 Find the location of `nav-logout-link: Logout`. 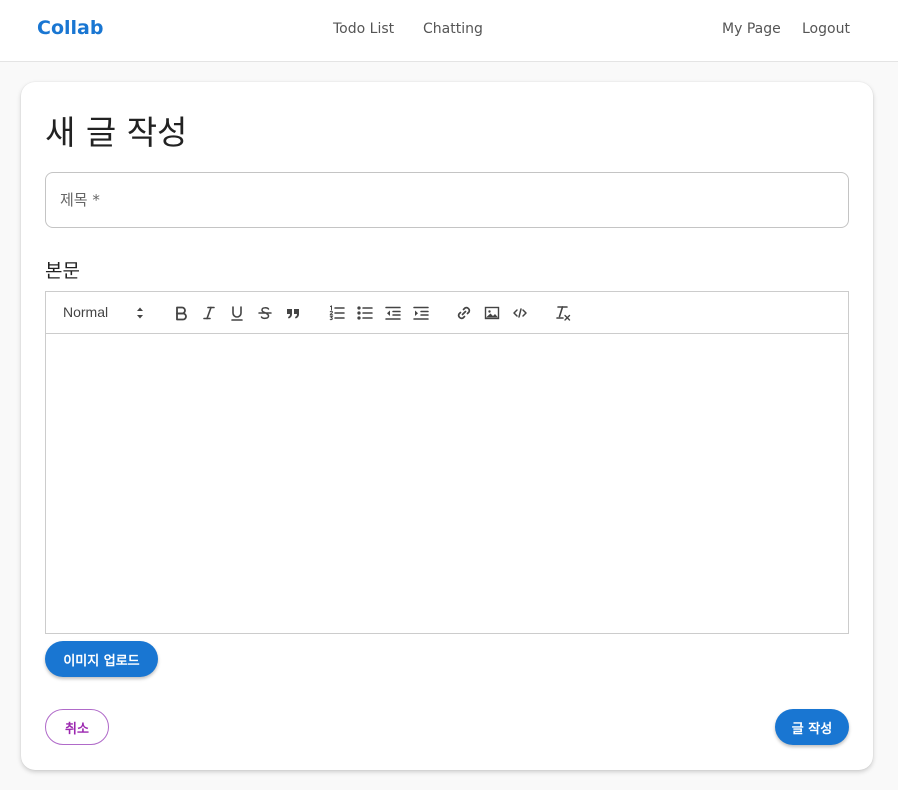

nav-logout-link: Logout is located at coordinates (826, 29).